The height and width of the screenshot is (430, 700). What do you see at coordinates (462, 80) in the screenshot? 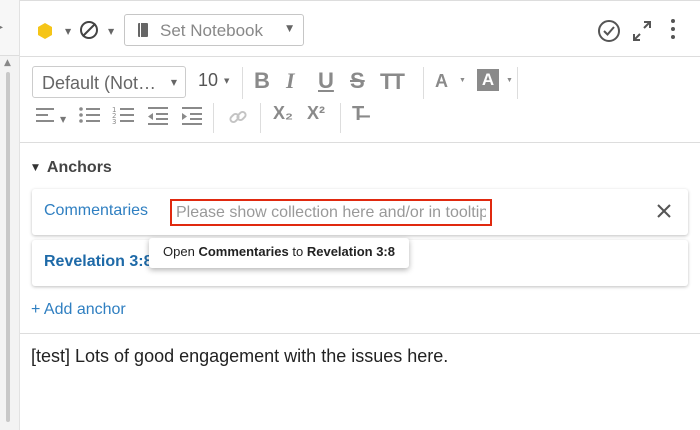
I see `font-color-caret-icon: ▼` at bounding box center [462, 80].